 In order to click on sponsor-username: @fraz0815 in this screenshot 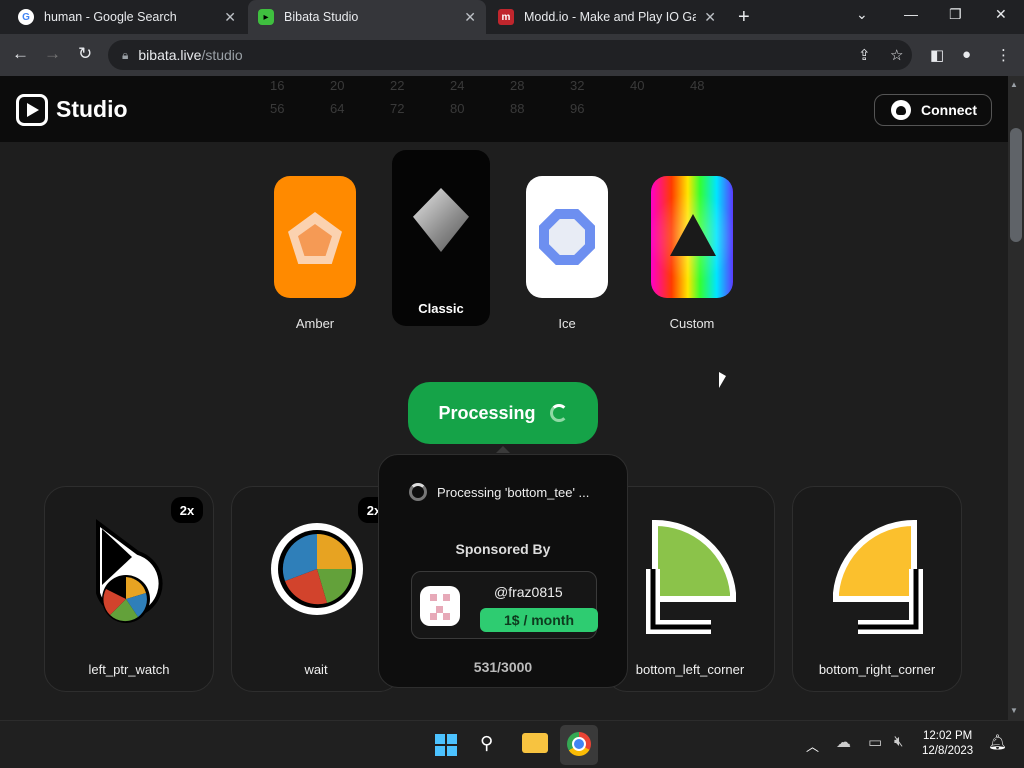, I will do `click(528, 592)`.